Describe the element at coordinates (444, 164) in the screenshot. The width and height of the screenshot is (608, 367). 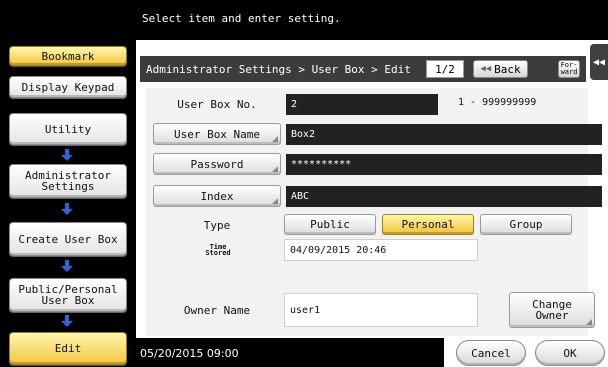
I see `password-field: **********` at that location.